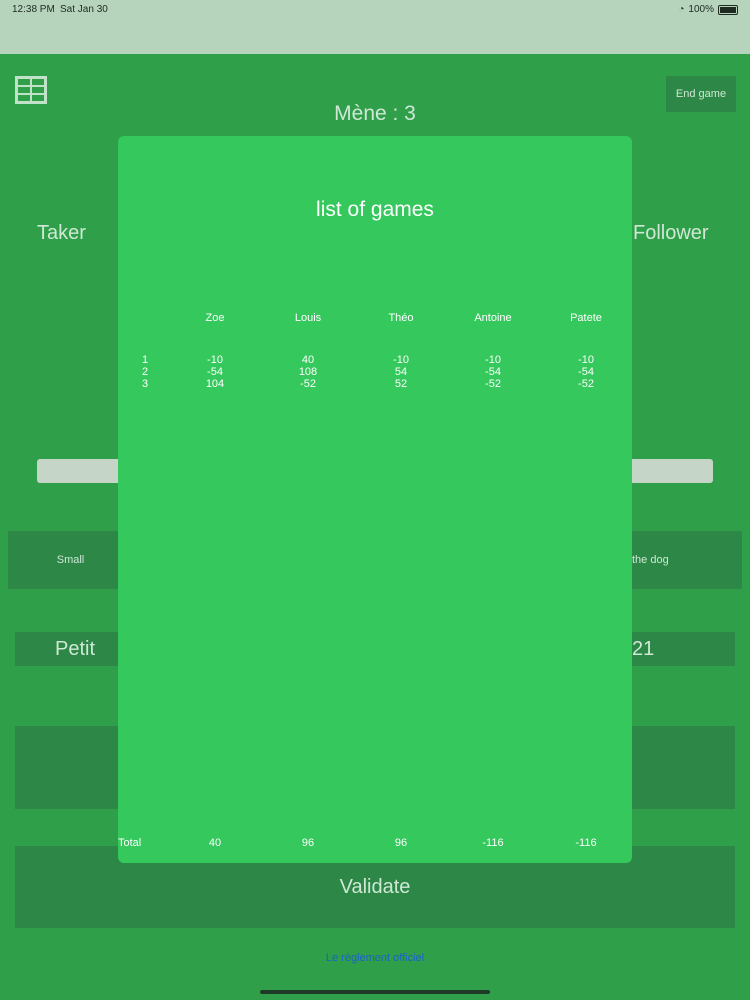 The width and height of the screenshot is (750, 1000). Describe the element at coordinates (401, 372) in the screenshot. I see `score-cell: 54` at that location.